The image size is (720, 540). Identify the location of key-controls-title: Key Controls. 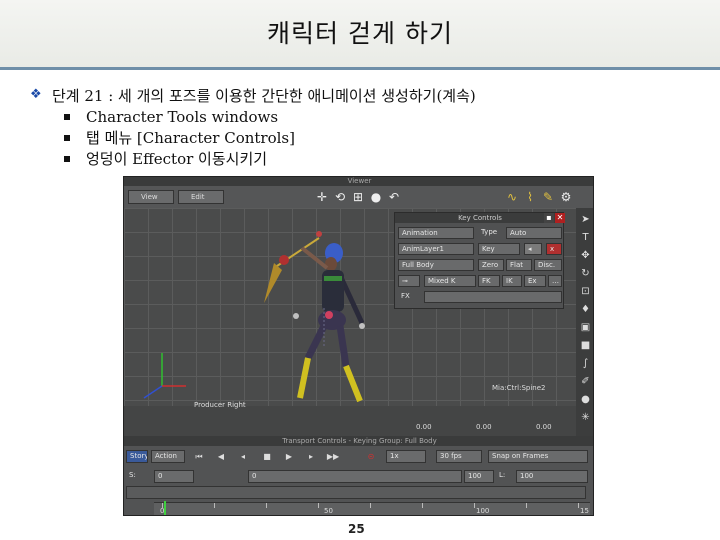
(480, 218).